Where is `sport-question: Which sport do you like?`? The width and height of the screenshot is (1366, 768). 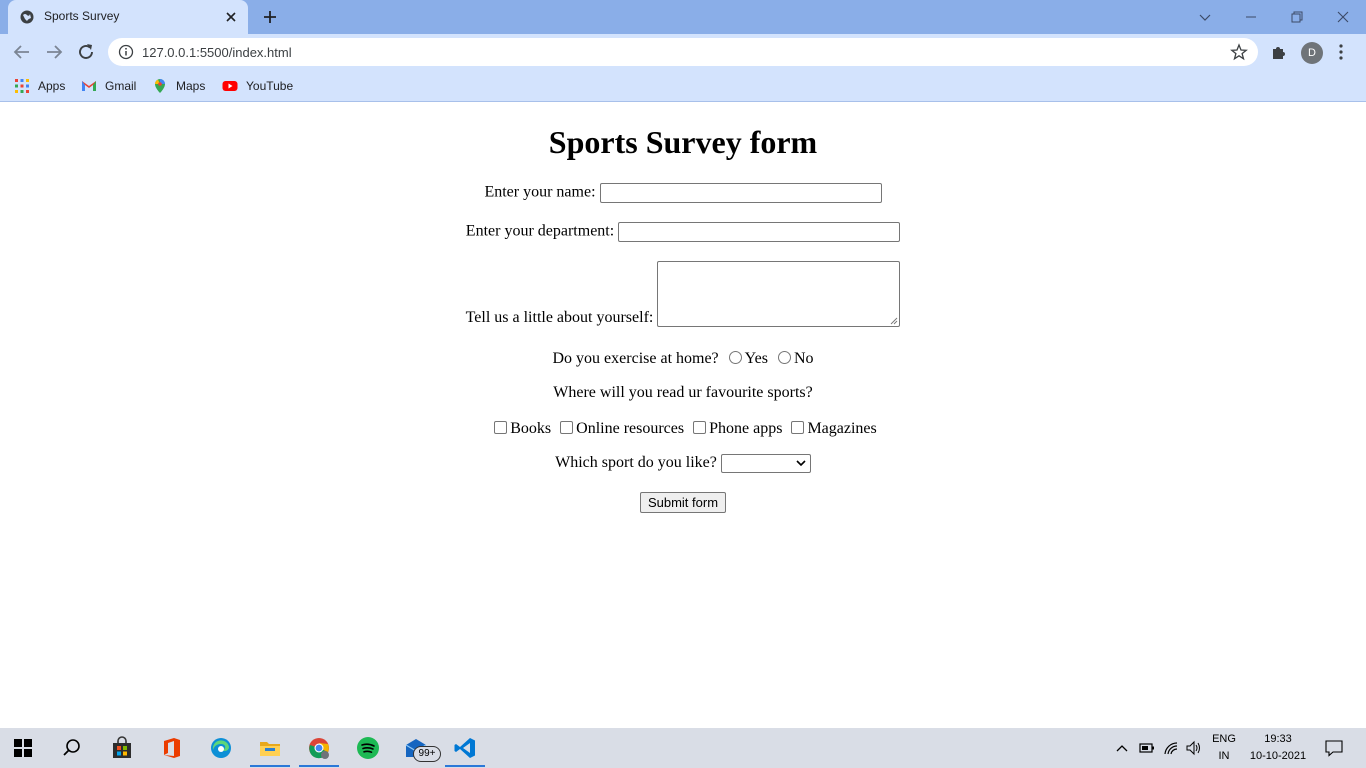
sport-question: Which sport do you like? is located at coordinates (636, 463).